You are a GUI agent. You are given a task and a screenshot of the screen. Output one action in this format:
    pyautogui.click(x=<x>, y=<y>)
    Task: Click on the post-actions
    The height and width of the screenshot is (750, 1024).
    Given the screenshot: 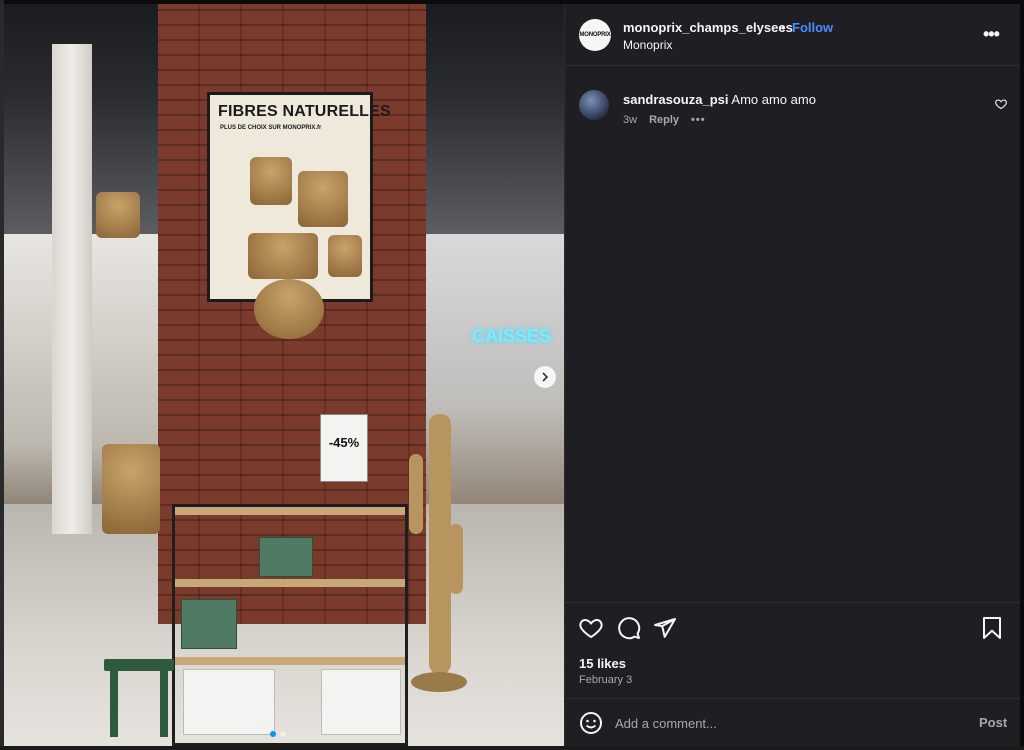 What is the action you would take?
    pyautogui.click(x=792, y=630)
    